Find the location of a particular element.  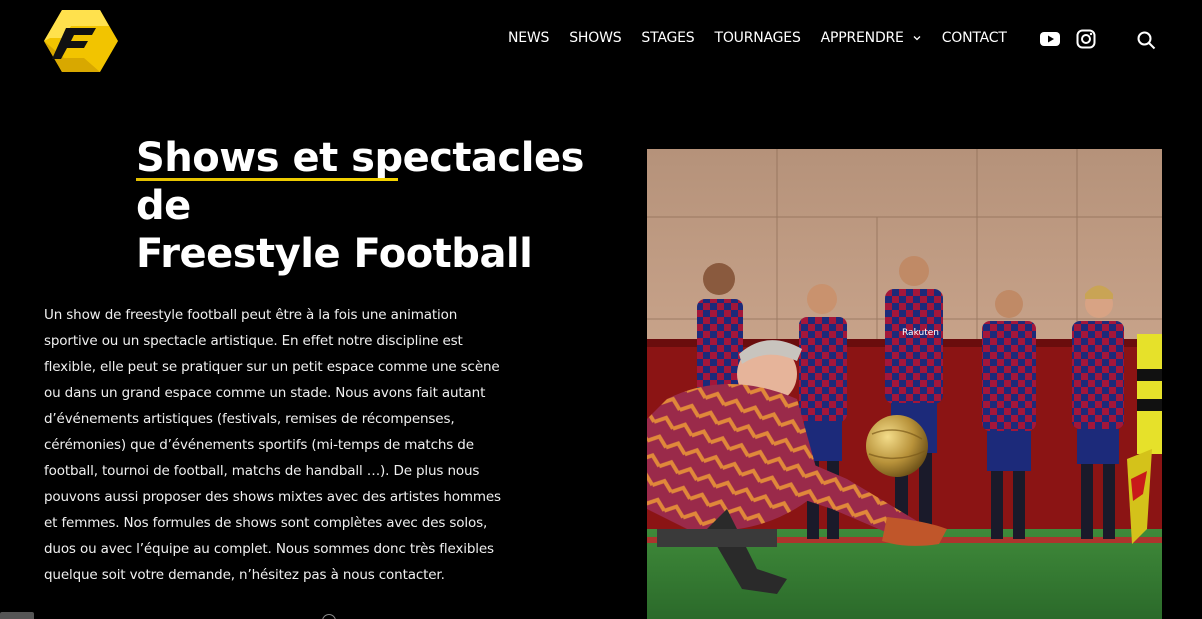

hero-jersey-text: Rakuten is located at coordinates (920, 333).